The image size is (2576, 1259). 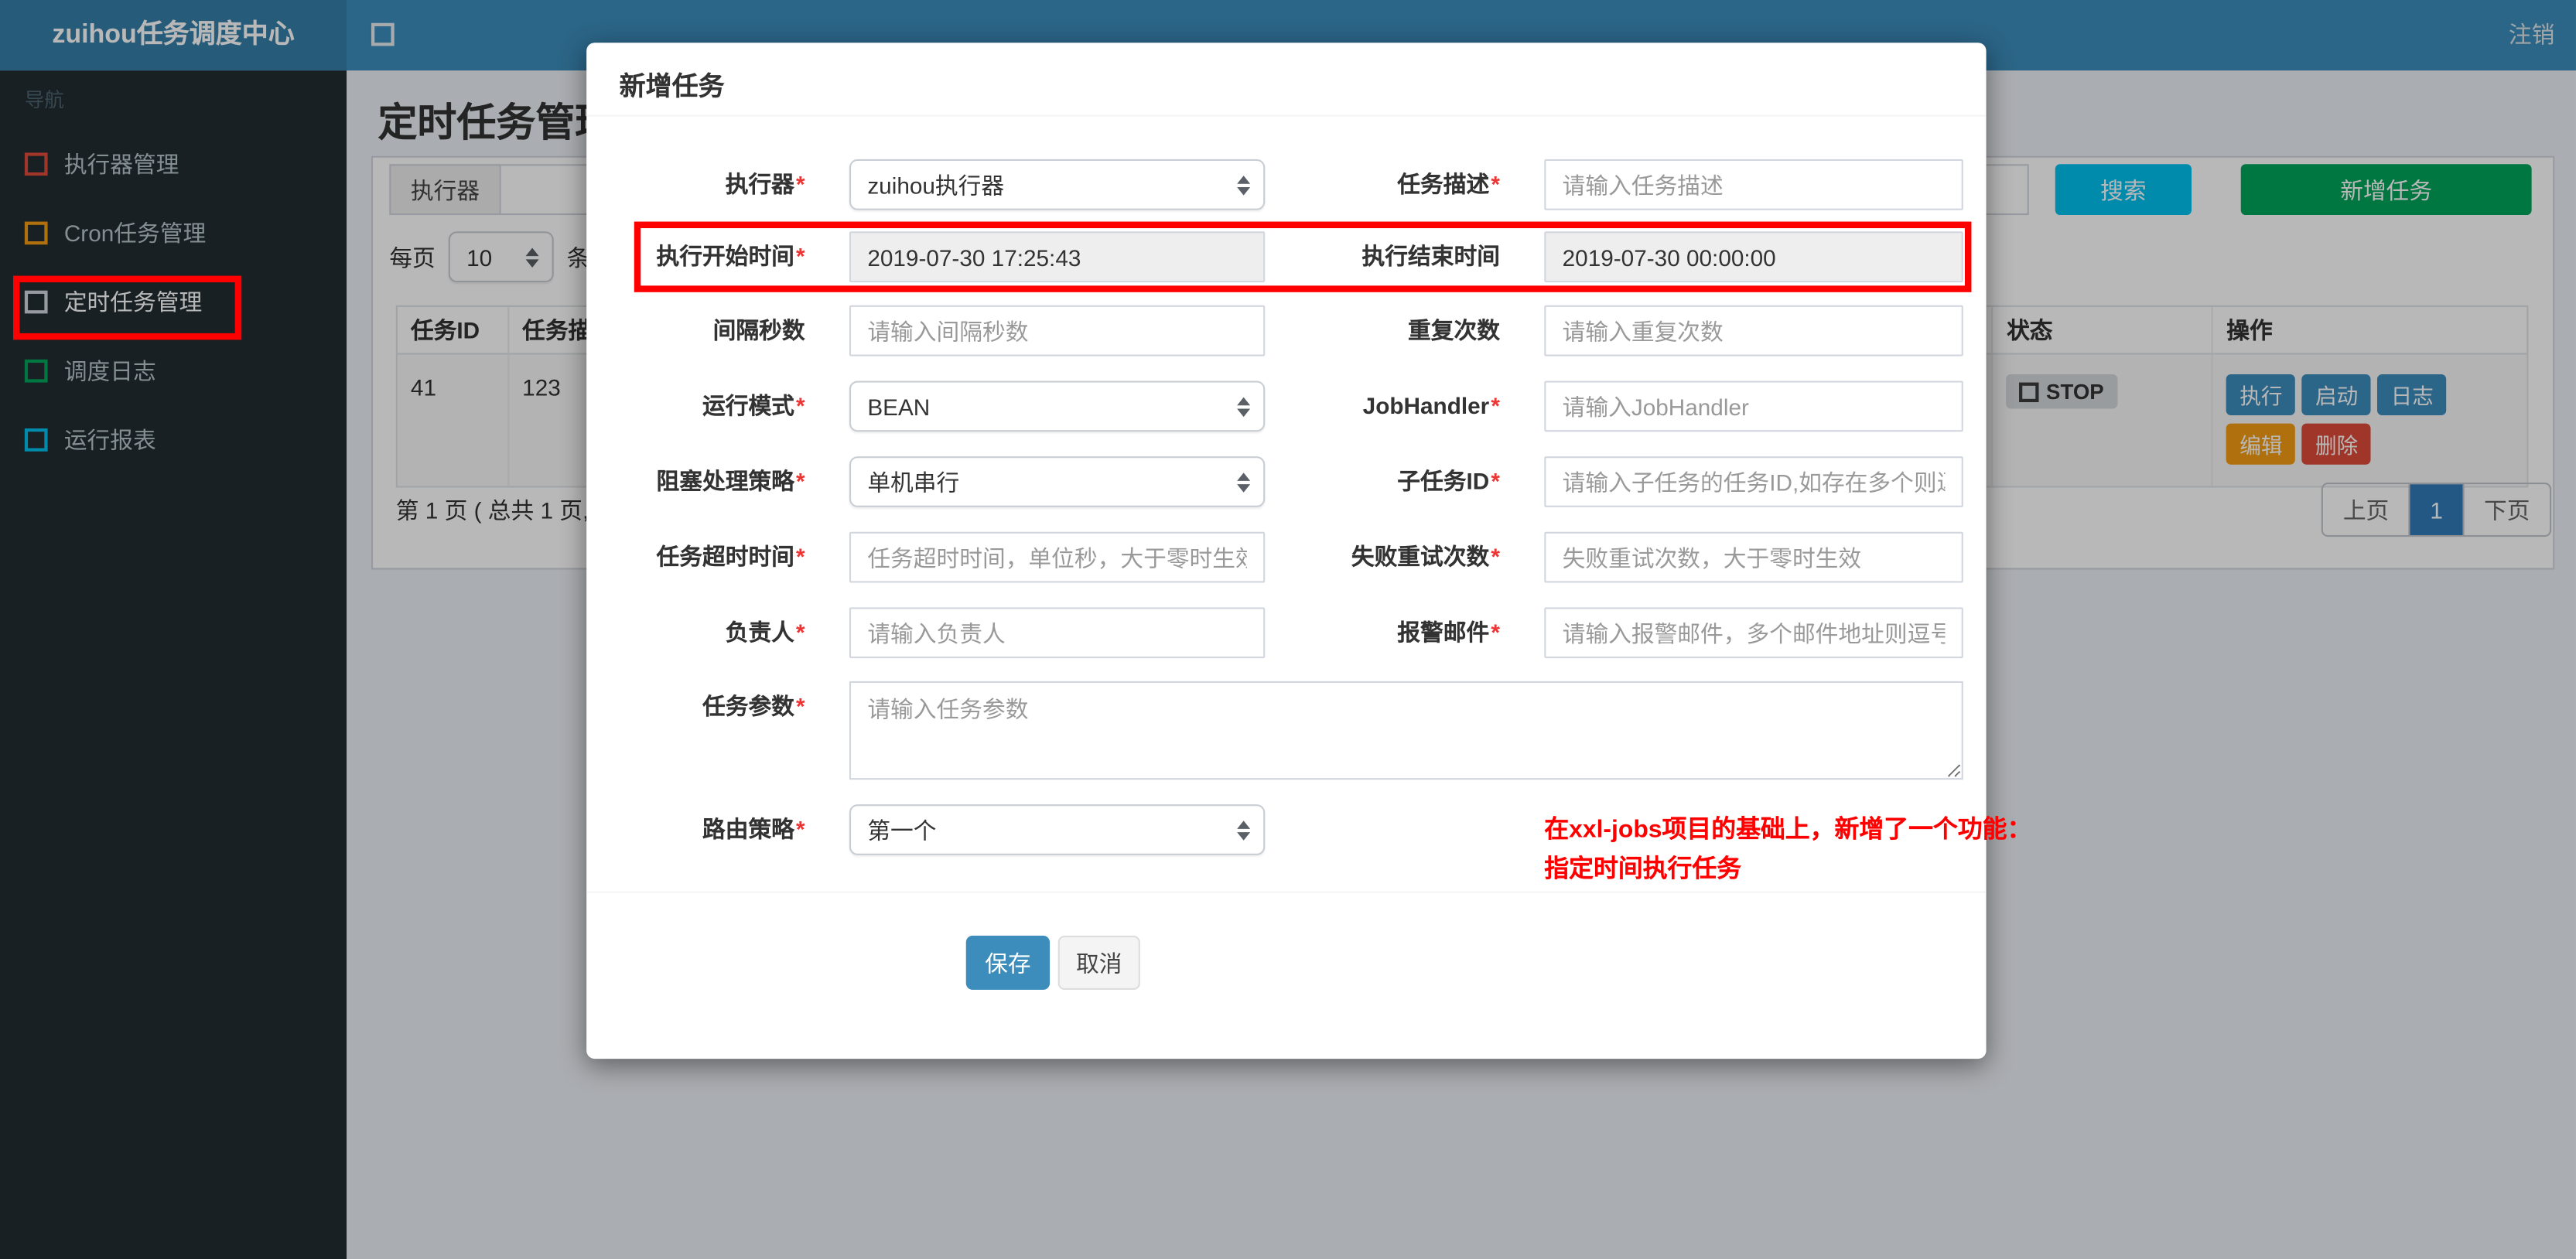 I want to click on alarm-email-input, so click(x=1754, y=633).